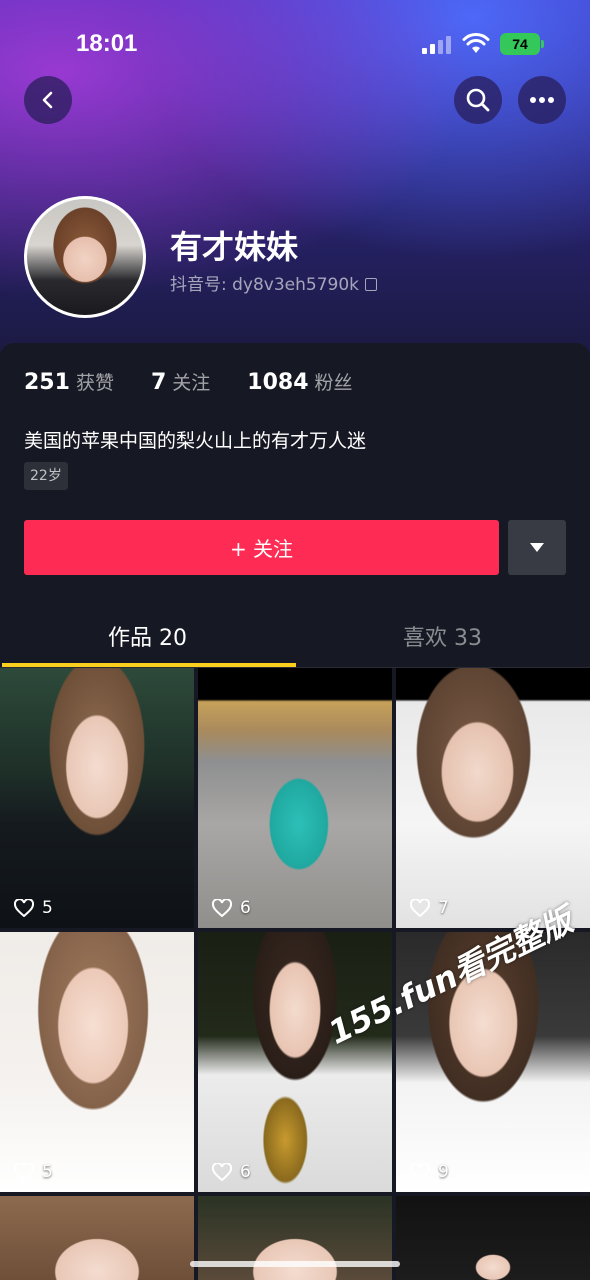 This screenshot has width=590, height=1280. I want to click on video-likes: 9, so click(429, 1172).